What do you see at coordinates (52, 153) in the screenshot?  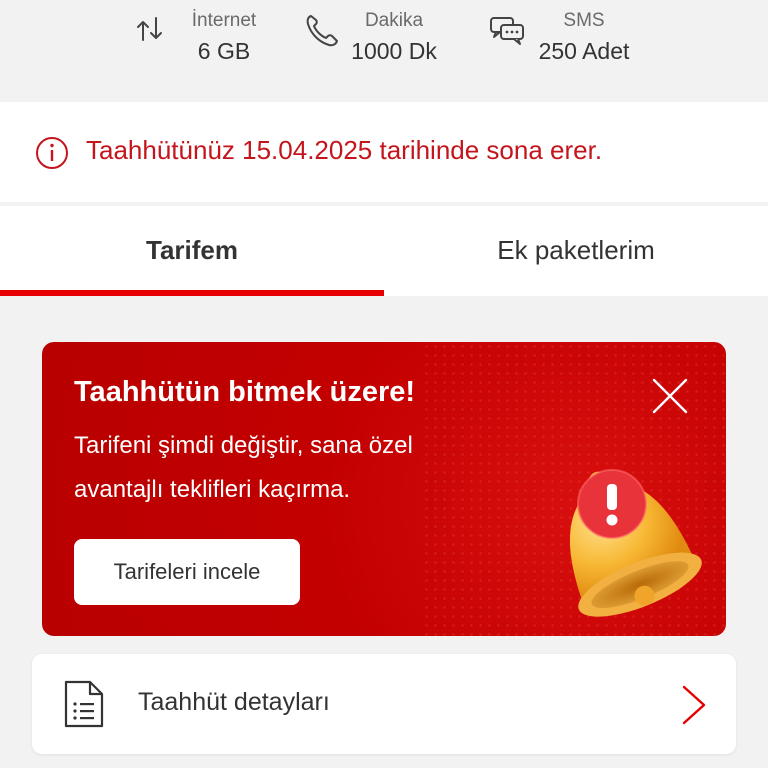 I see `info-icon` at bounding box center [52, 153].